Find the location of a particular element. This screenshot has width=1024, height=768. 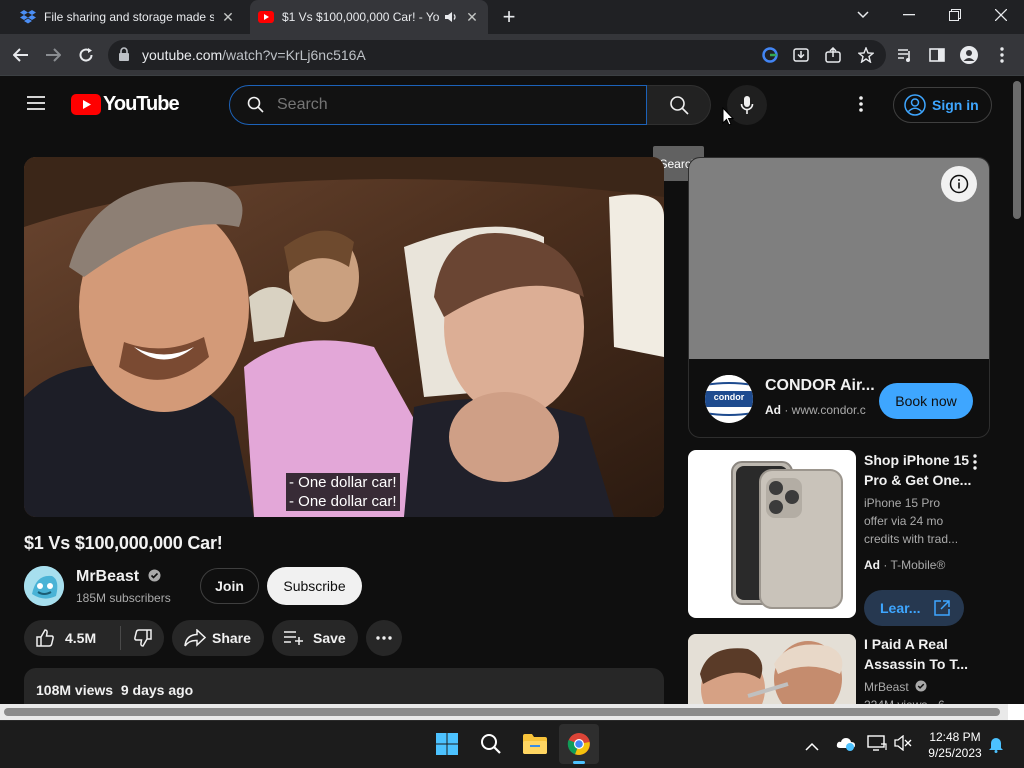

menu-icon is located at coordinates (36, 105).